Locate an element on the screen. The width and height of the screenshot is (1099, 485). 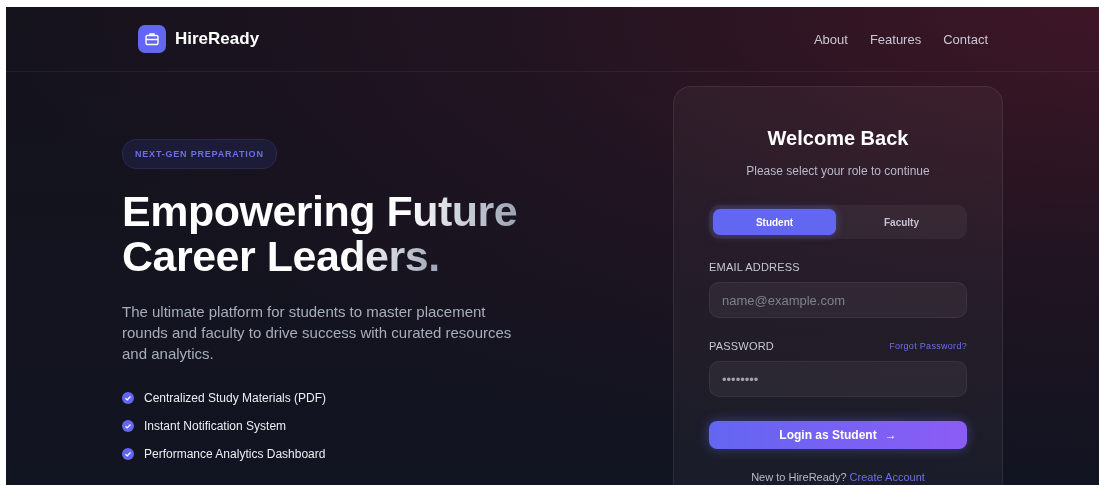
field-label: PASSWORD is located at coordinates (741, 346).